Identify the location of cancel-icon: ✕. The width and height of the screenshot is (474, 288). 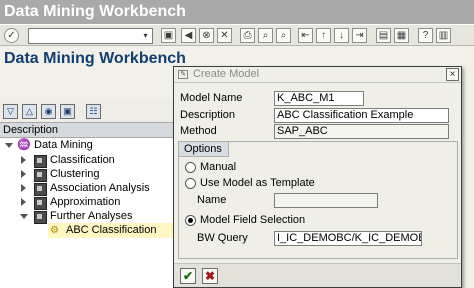
(224, 35).